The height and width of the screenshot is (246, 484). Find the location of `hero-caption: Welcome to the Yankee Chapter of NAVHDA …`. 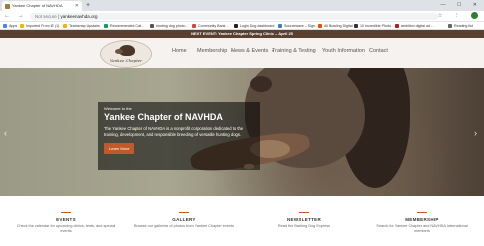

hero-caption: Welcome to the Yankee Chapter of NAVHDA … is located at coordinates (179, 136).